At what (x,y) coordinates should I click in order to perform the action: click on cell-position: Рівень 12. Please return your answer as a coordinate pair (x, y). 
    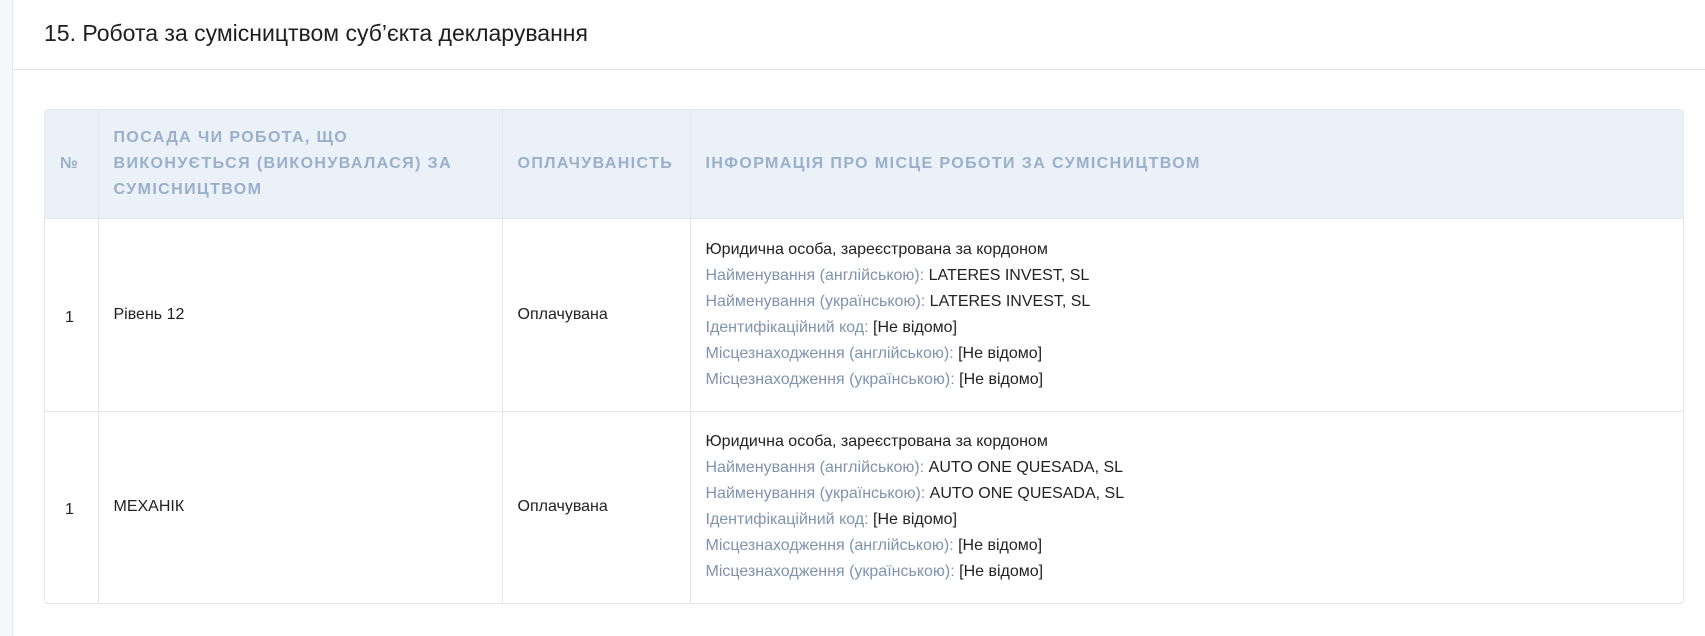
    Looking at the image, I should click on (300, 314).